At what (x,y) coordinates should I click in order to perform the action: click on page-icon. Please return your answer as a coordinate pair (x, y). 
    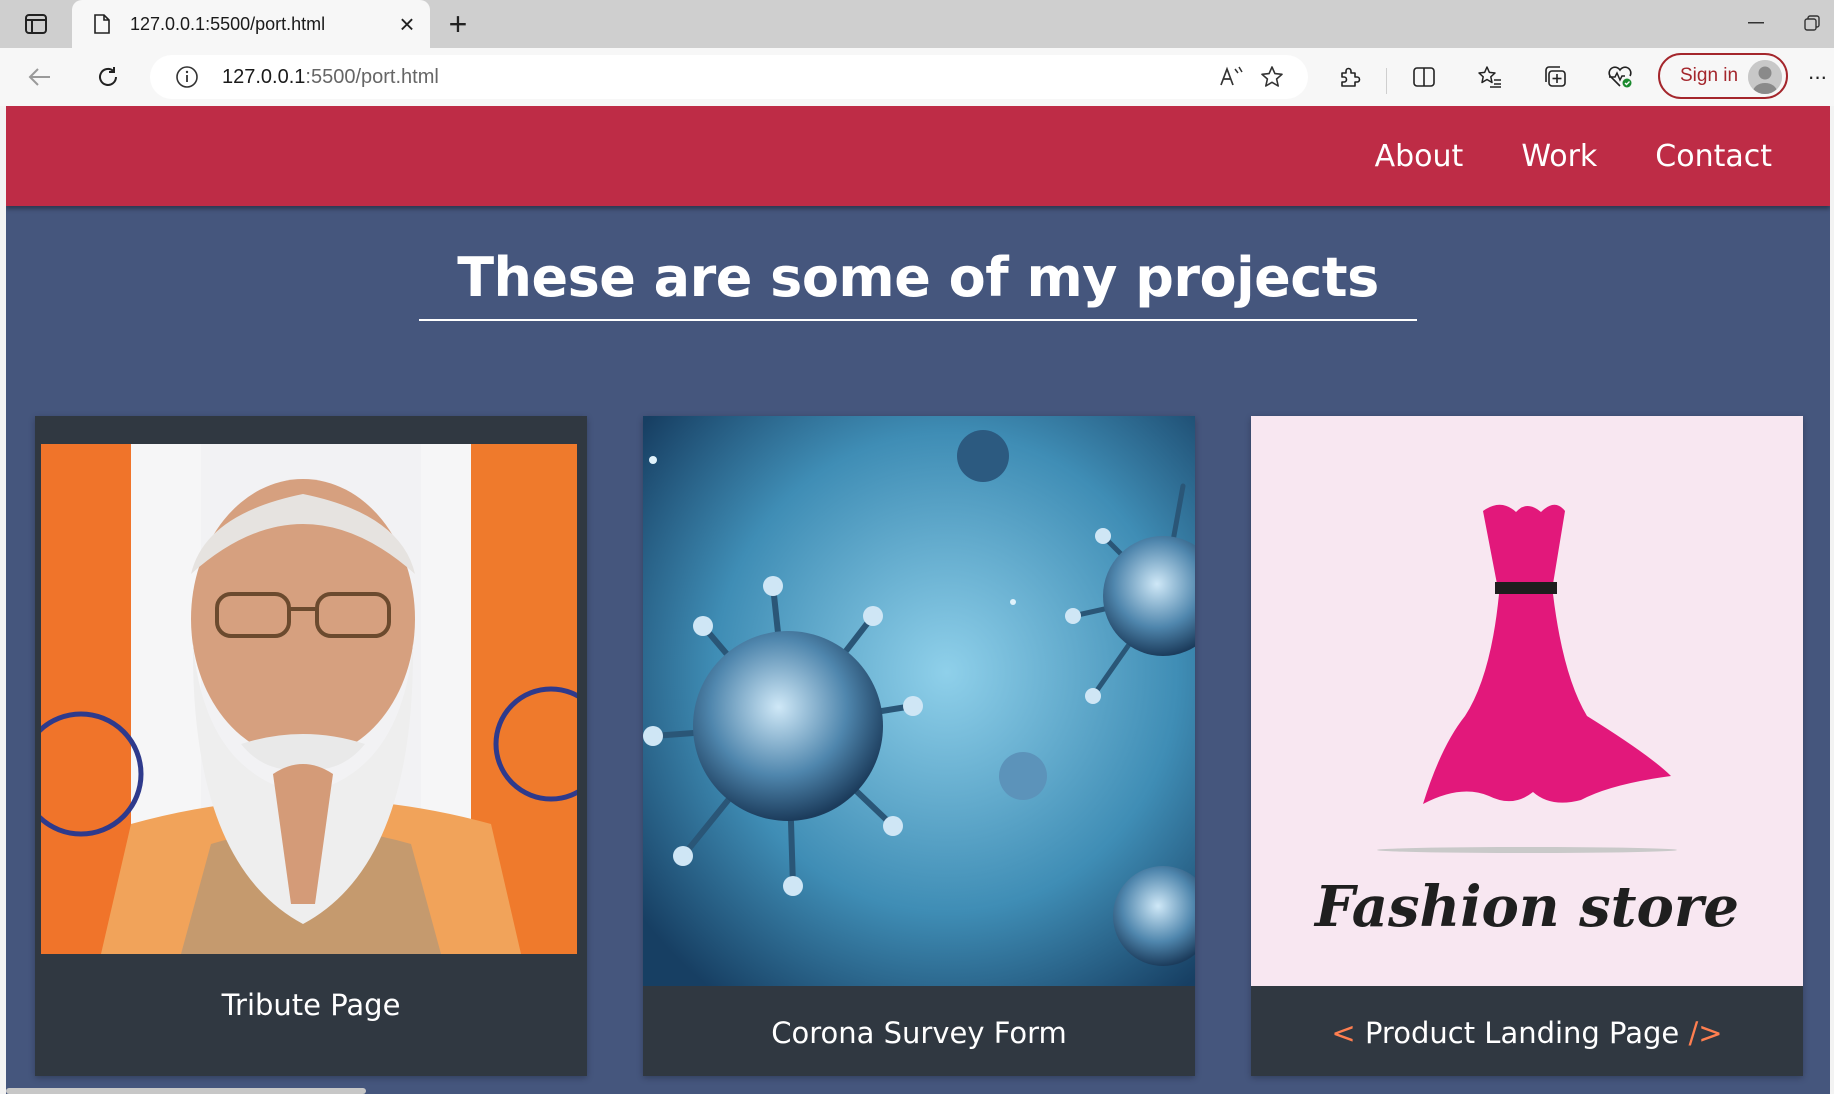
    Looking at the image, I should click on (102, 24).